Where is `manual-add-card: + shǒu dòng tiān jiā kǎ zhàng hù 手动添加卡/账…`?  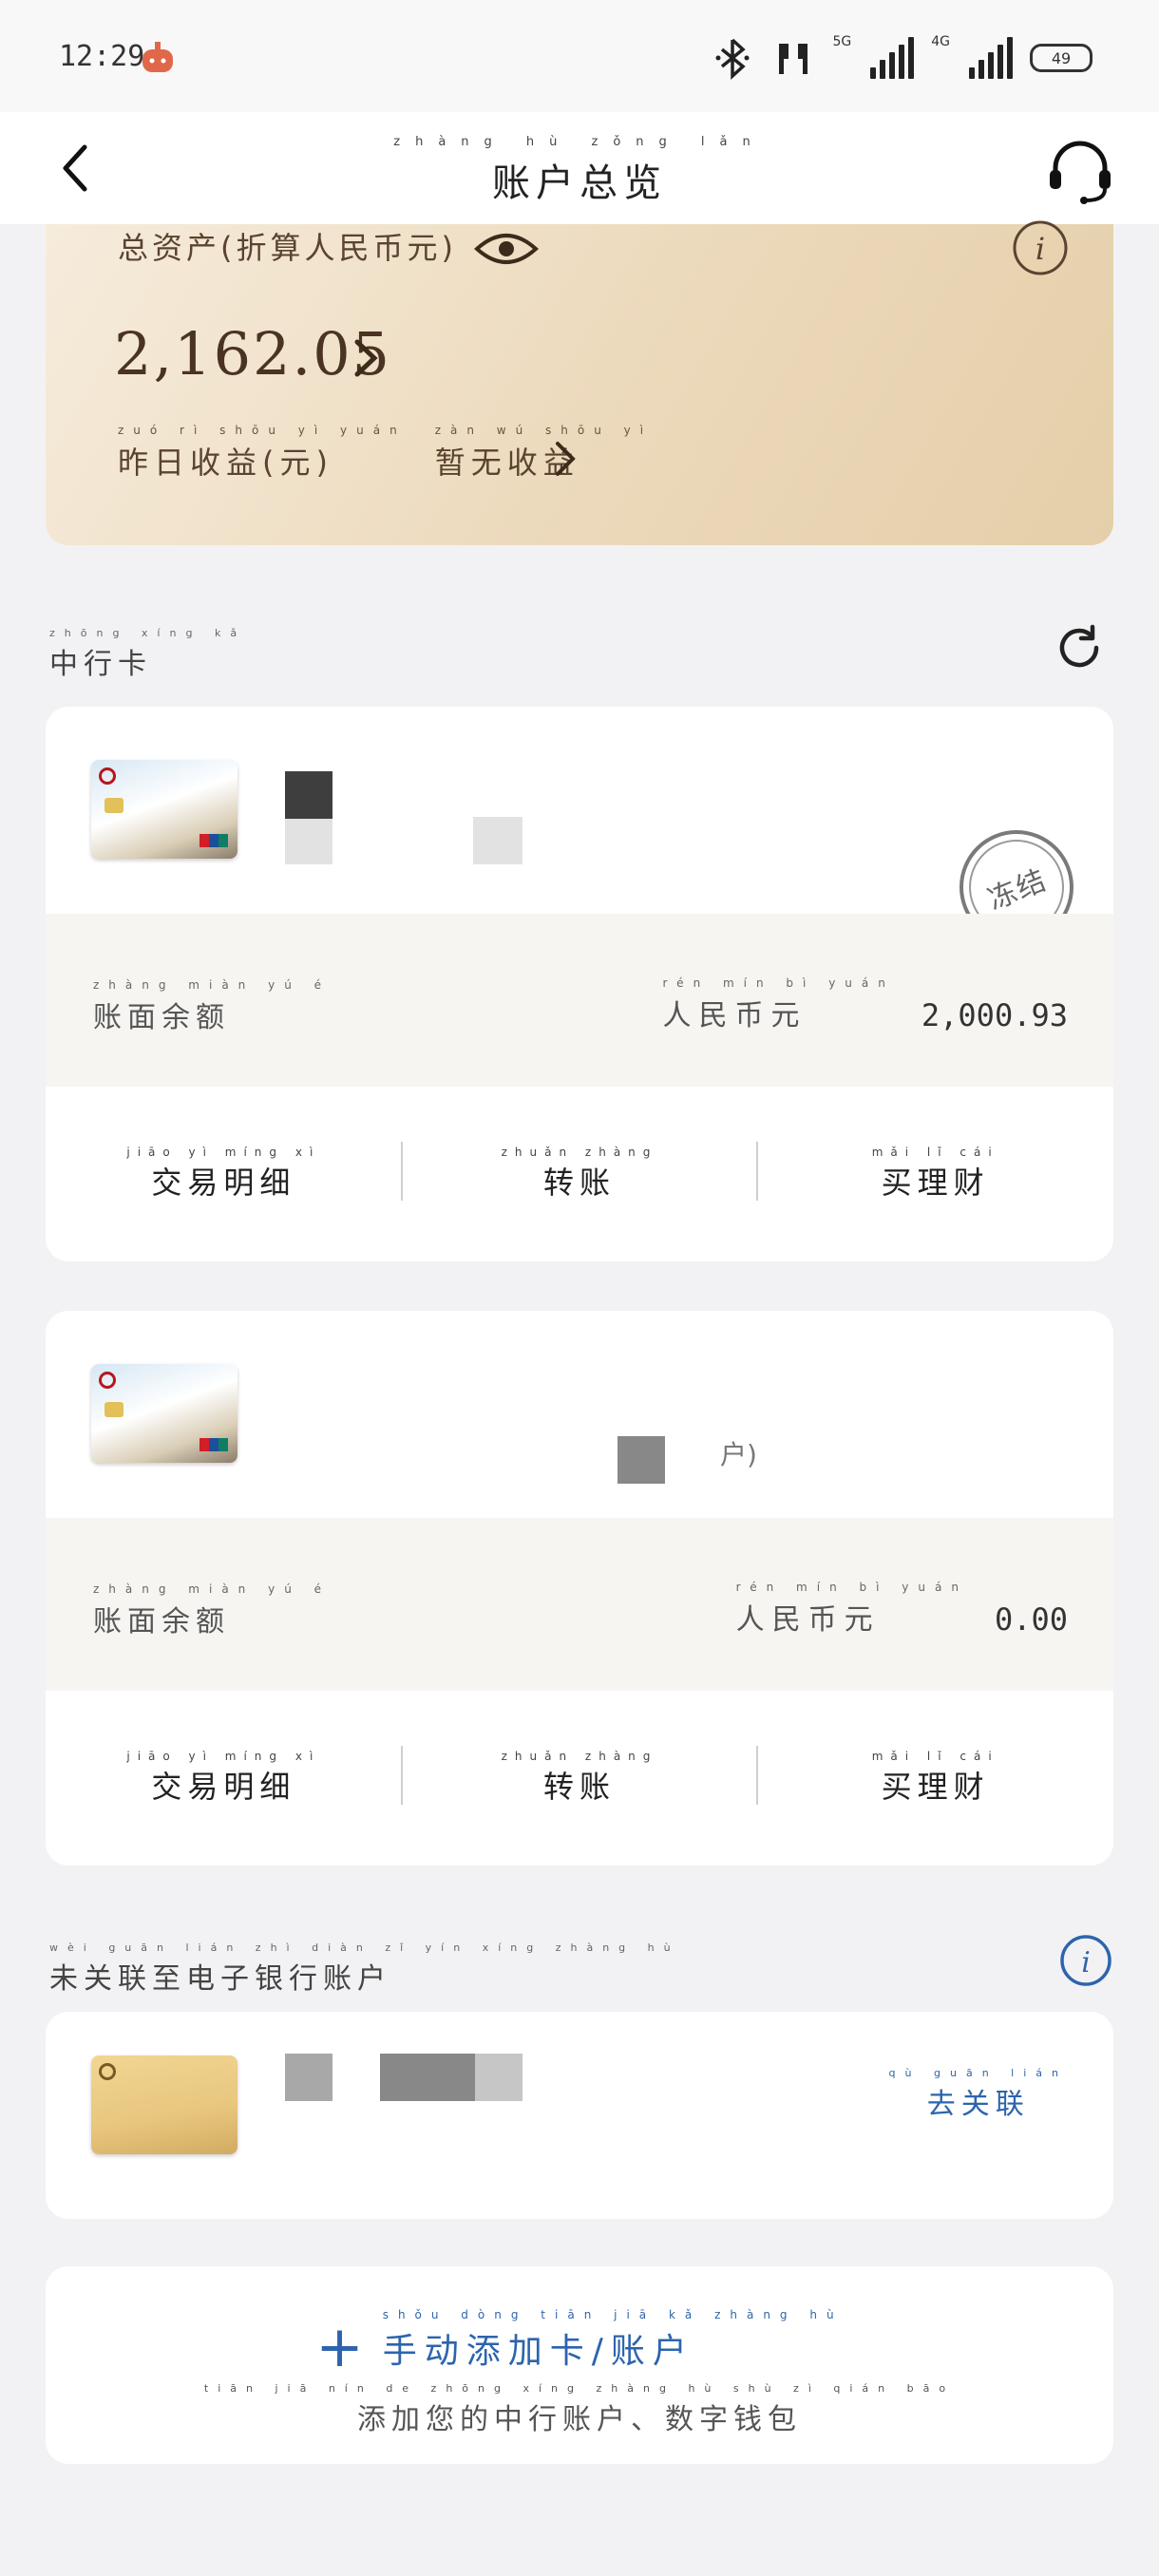 manual-add-card: + shǒu dòng tiān jiā kǎ zhàng hù 手动添加卡/账… is located at coordinates (579, 2365).